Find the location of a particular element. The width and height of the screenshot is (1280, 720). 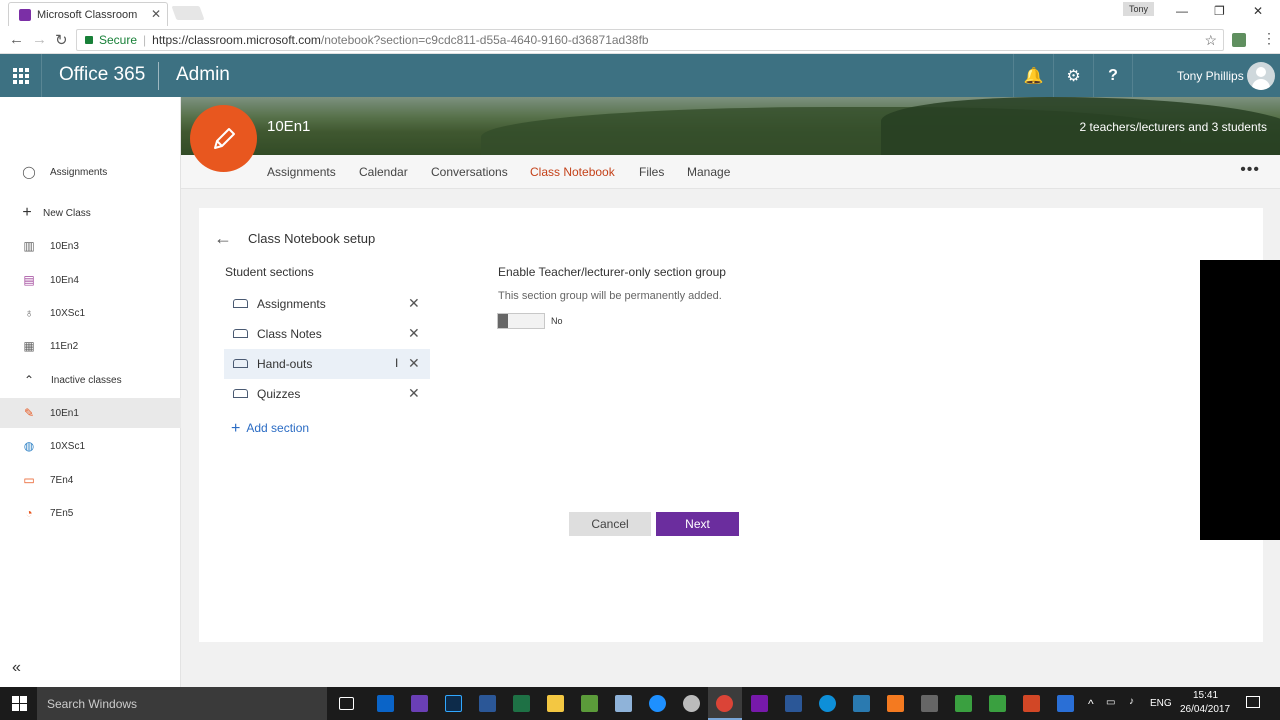

sidebar-item-7en5: ◔ 7En5 is located at coordinates (90, 513).